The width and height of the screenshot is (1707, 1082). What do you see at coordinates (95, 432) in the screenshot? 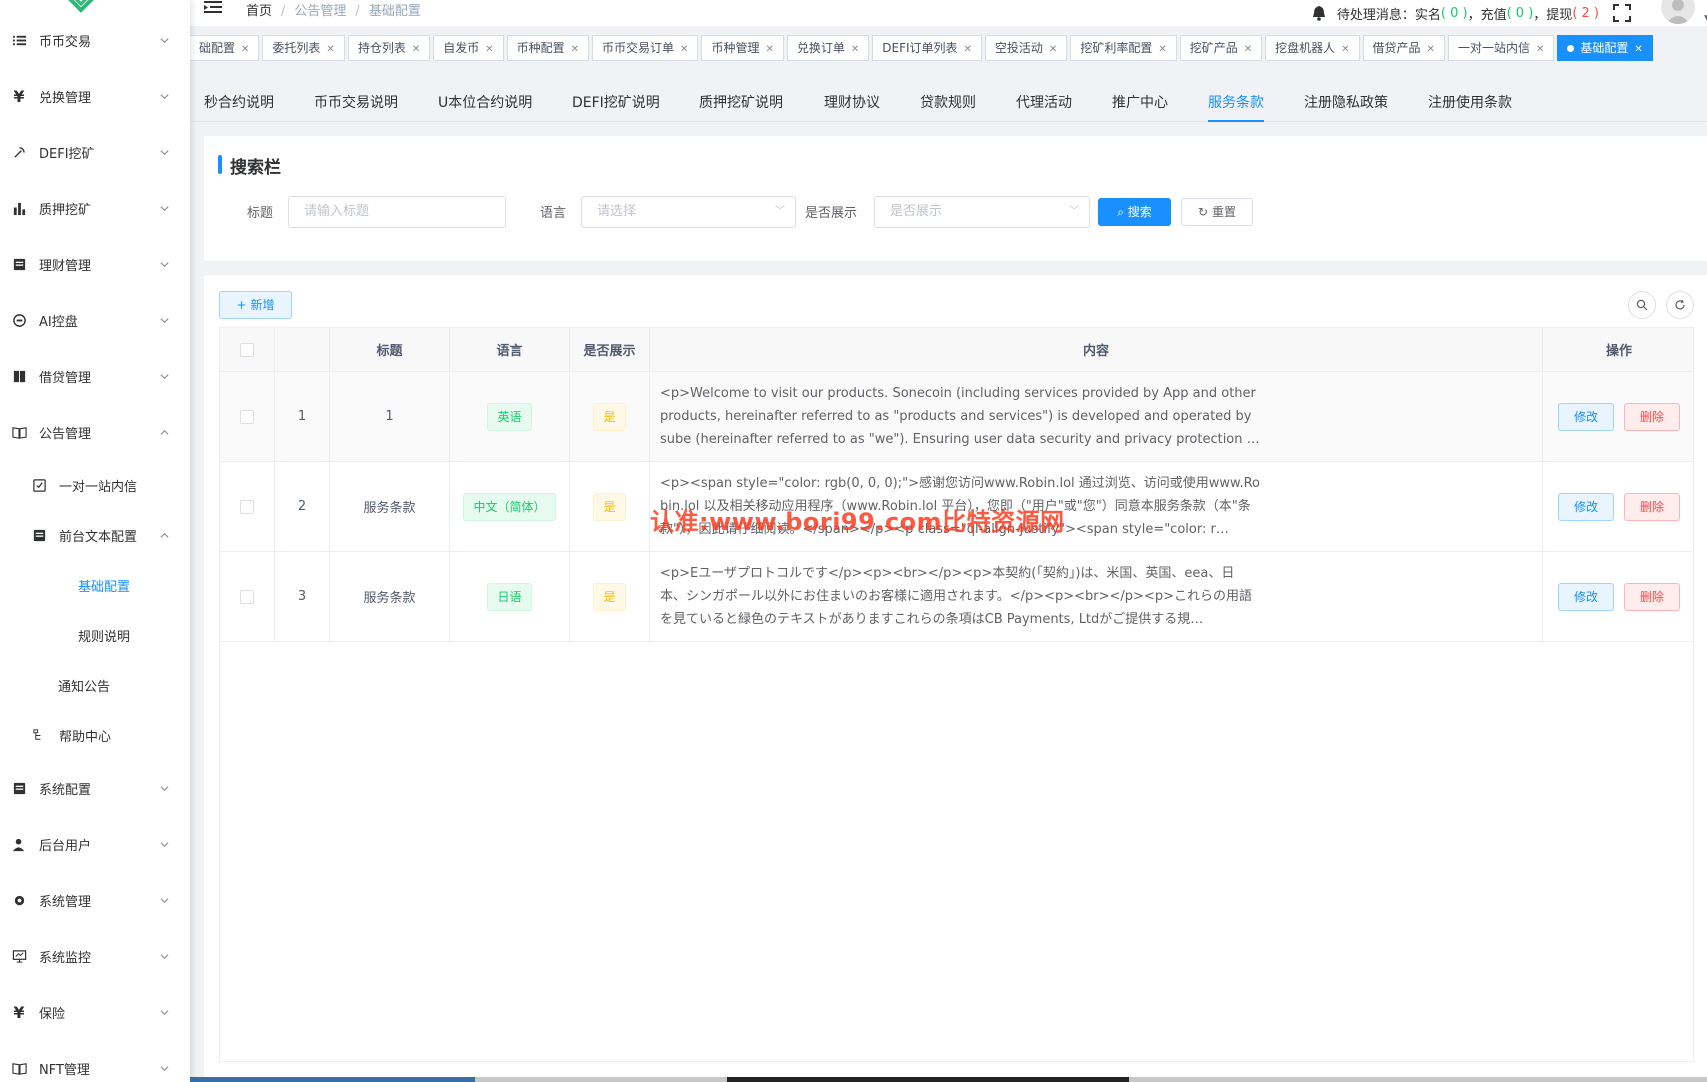
I see `menu-notice: 公告管理` at bounding box center [95, 432].